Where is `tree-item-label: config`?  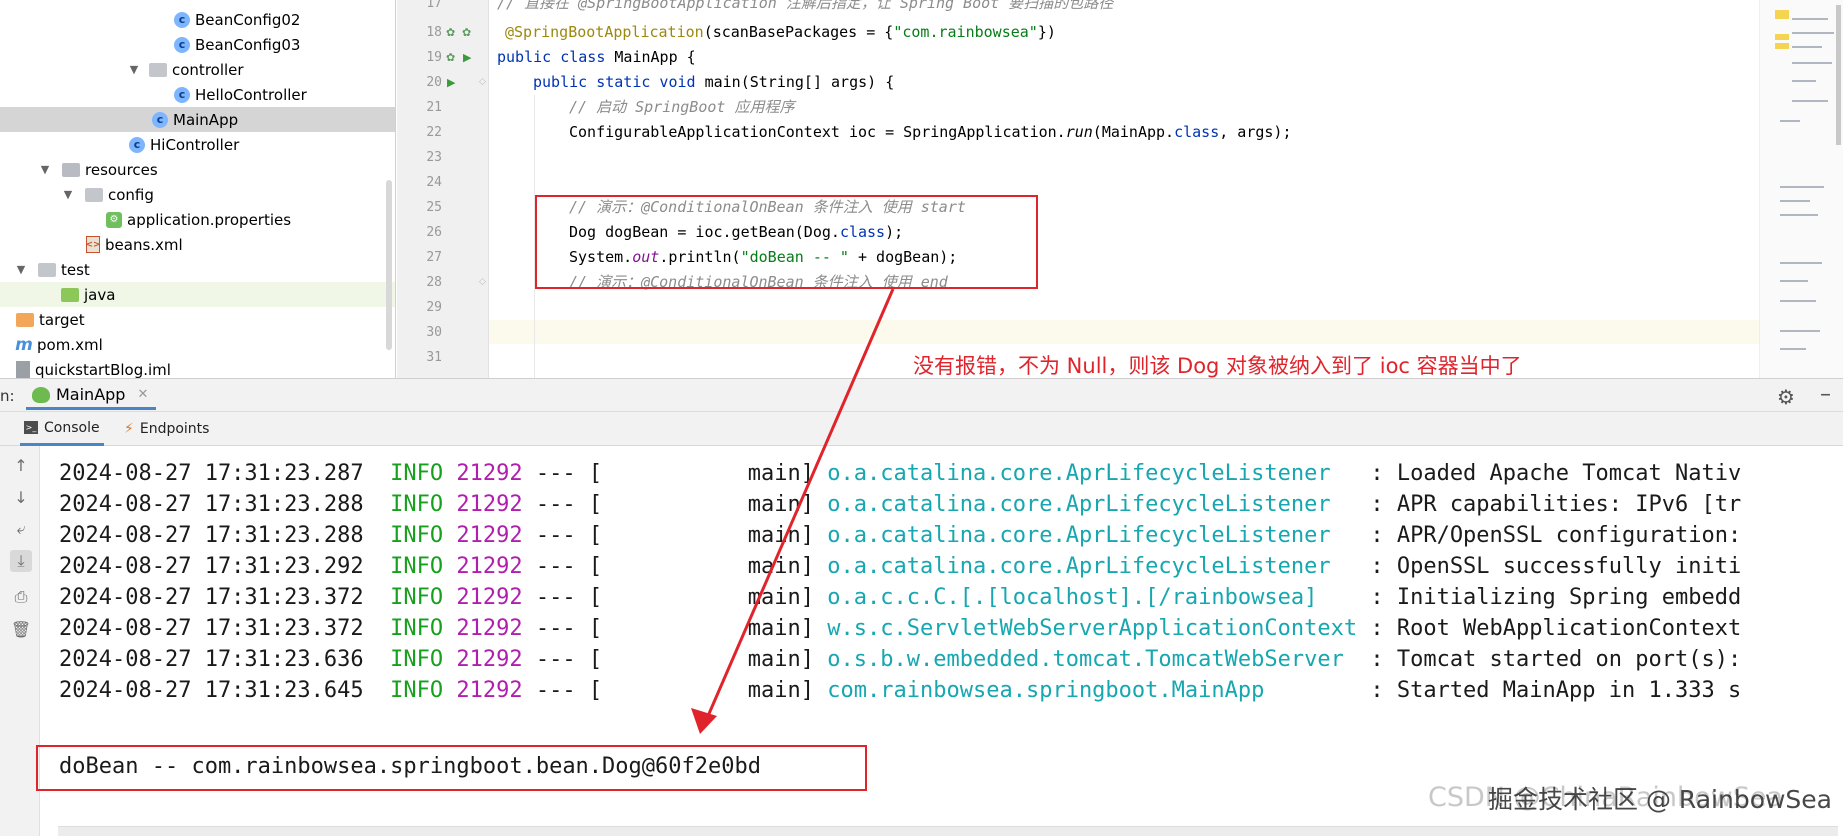 tree-item-label: config is located at coordinates (131, 194).